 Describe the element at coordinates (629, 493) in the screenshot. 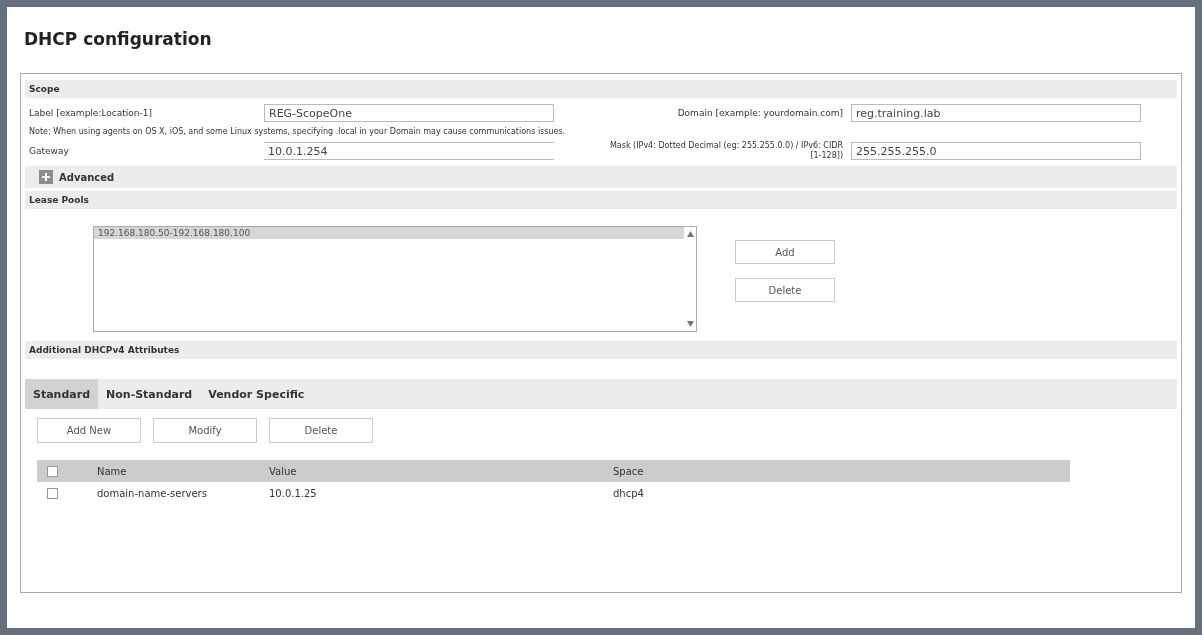

I see `table-cell-text: dhcp4` at that location.